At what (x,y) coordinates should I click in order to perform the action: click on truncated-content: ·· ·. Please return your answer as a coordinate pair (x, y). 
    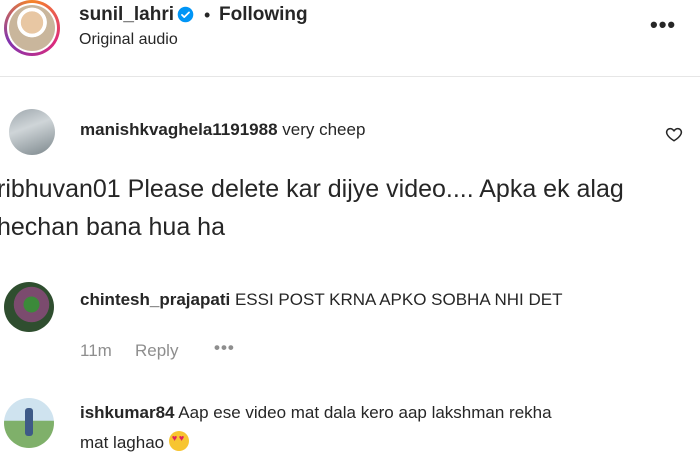
    Looking at the image, I should click on (149, 68).